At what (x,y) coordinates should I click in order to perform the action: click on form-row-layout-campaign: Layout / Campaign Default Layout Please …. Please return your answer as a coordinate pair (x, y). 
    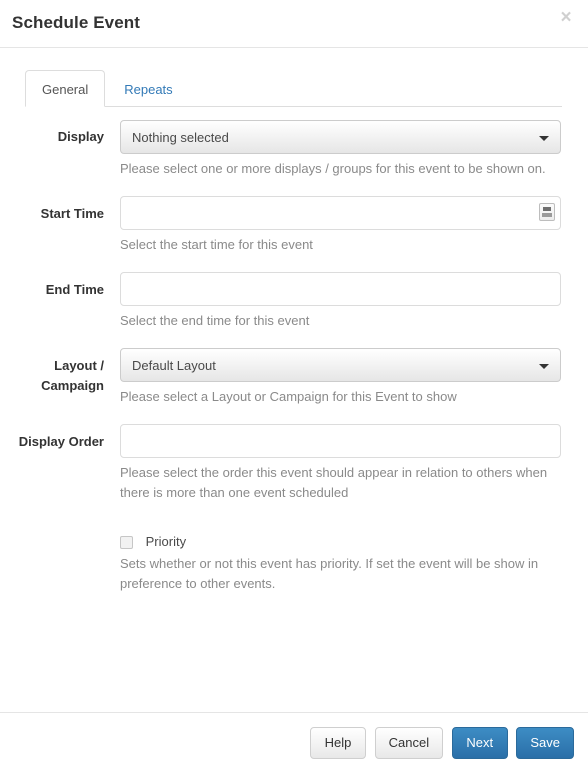
    Looking at the image, I should click on (294, 377).